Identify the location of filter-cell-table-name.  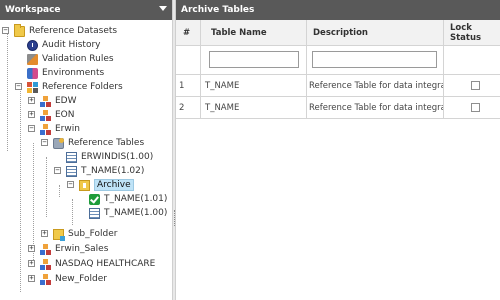
(254, 60).